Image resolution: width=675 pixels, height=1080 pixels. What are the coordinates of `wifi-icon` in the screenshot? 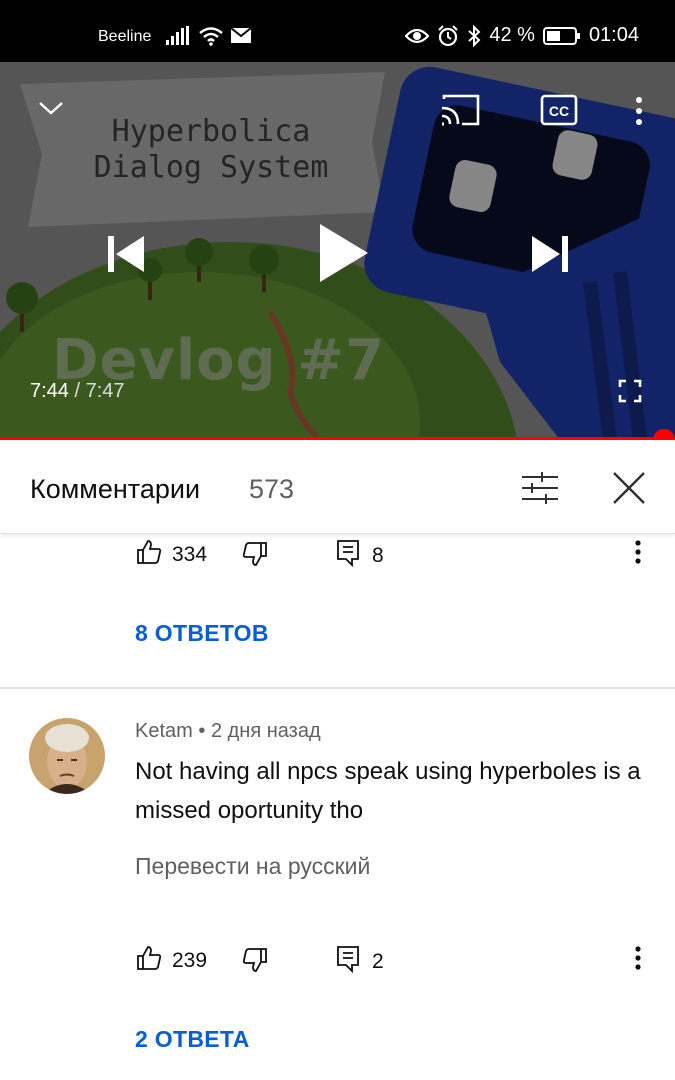 It's located at (211, 38).